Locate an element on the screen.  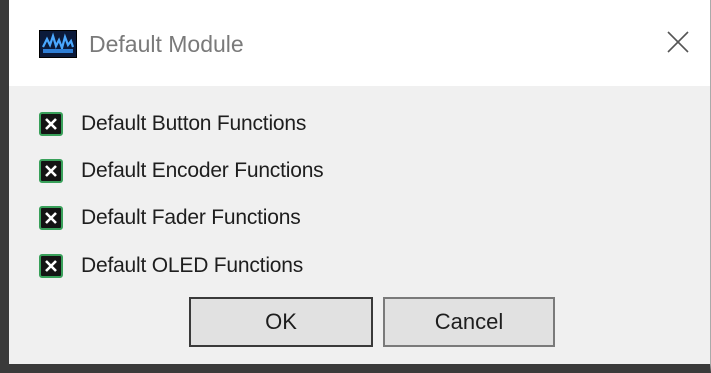
window-title: Default Module is located at coordinates (166, 44).